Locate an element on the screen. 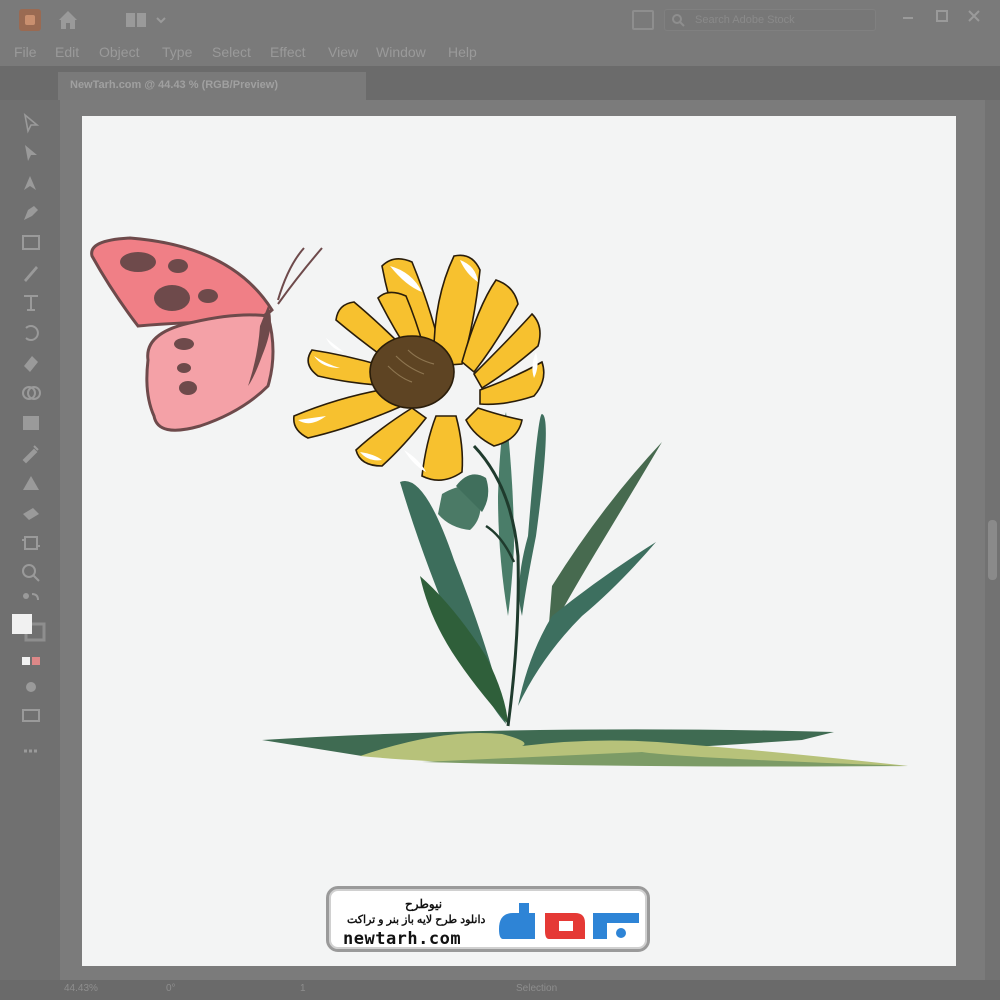  symbol-sprayer-tool-icon is located at coordinates (31, 513).